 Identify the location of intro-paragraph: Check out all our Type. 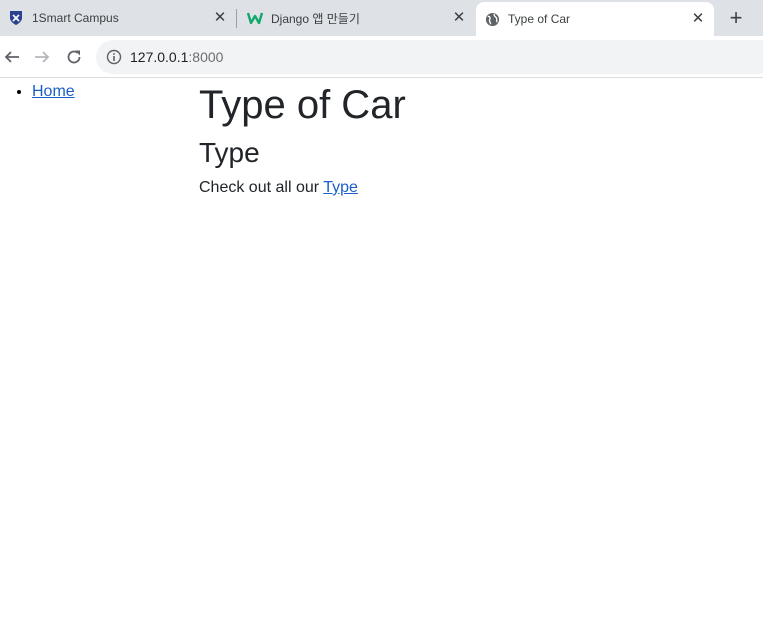
(278, 188).